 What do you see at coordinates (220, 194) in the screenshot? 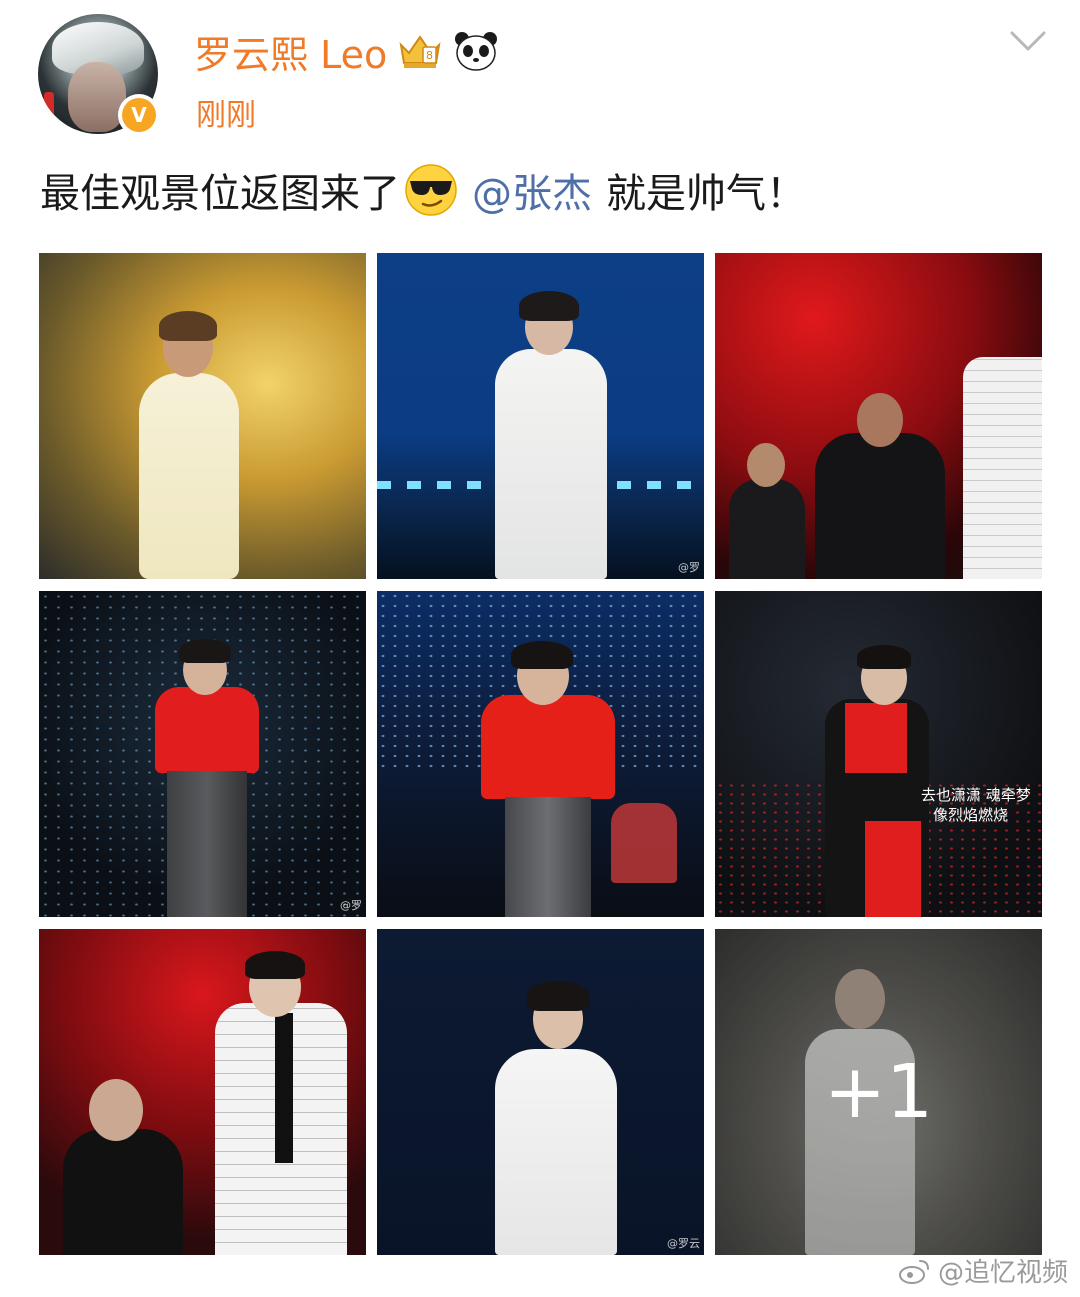
I see `post-text-main: 最佳观景位返图来了` at bounding box center [220, 194].